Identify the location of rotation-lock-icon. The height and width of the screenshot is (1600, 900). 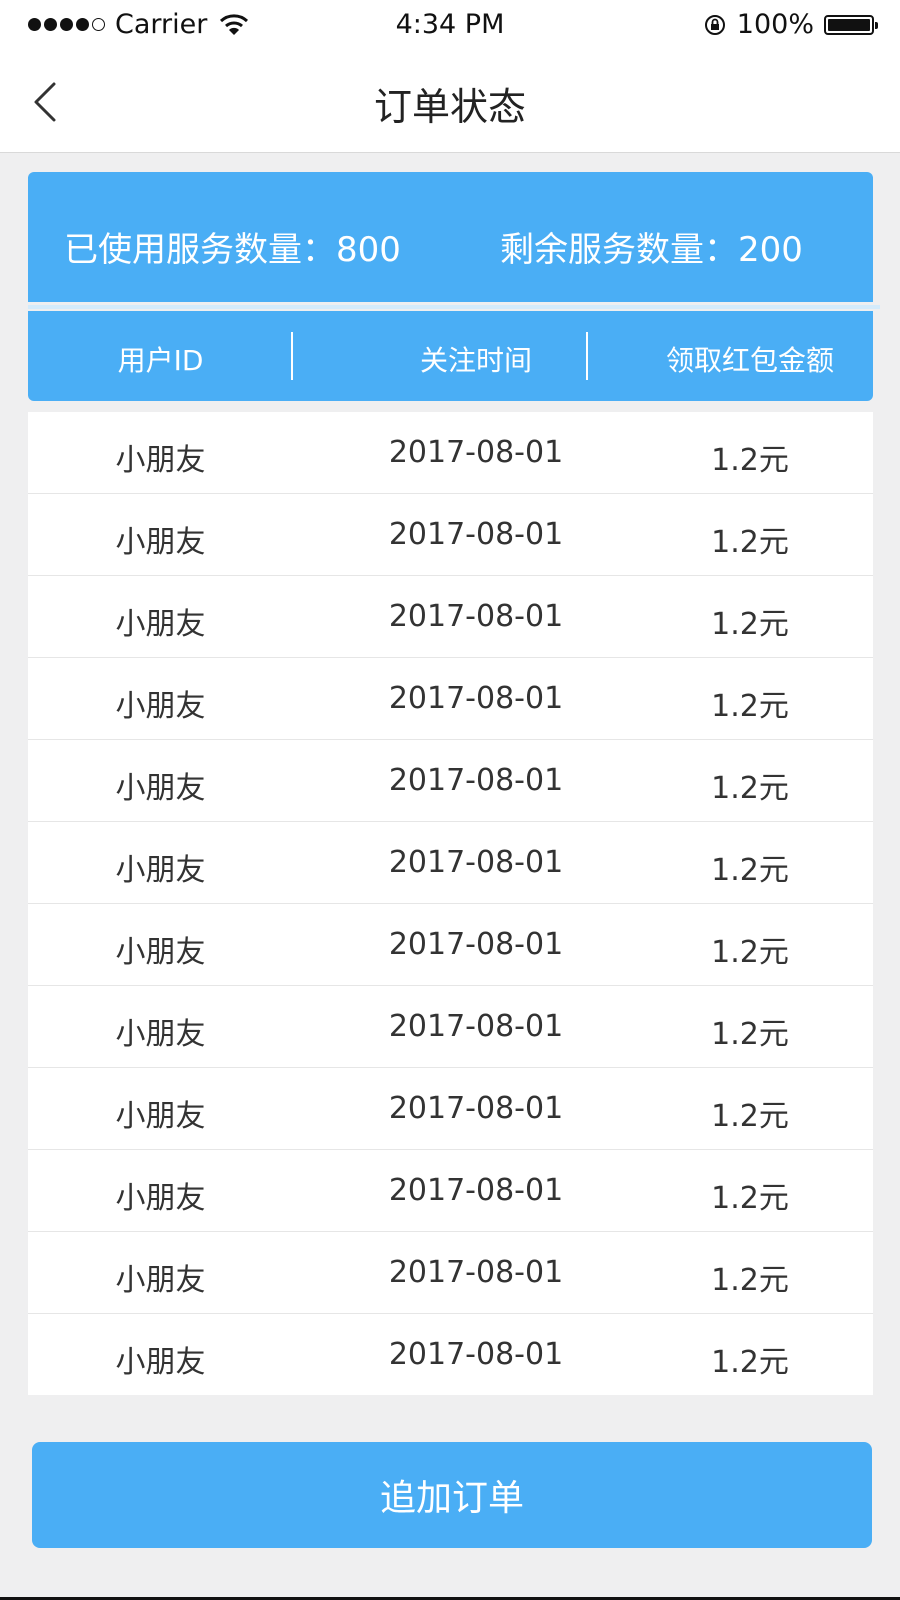
(714, 24).